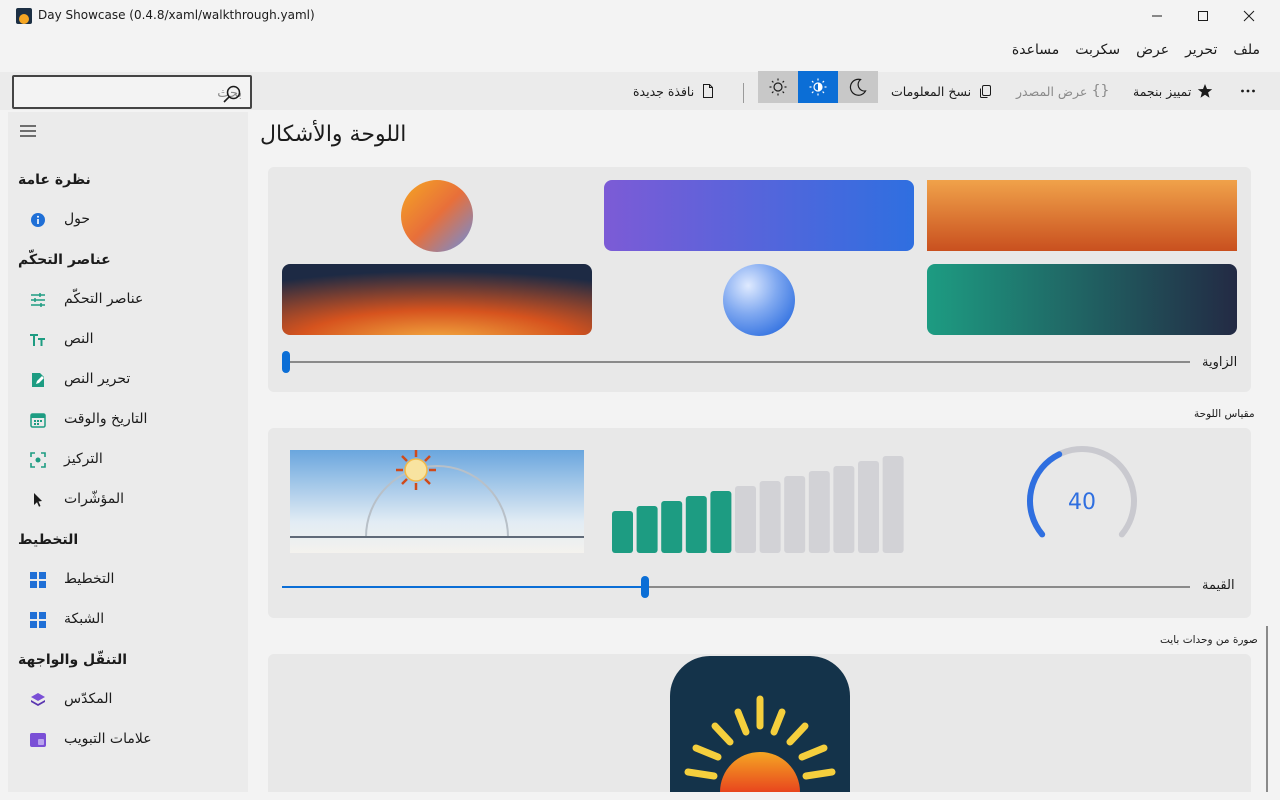 The width and height of the screenshot is (1280, 800). I want to click on new-window-label: نافذة جديدة, so click(664, 91).